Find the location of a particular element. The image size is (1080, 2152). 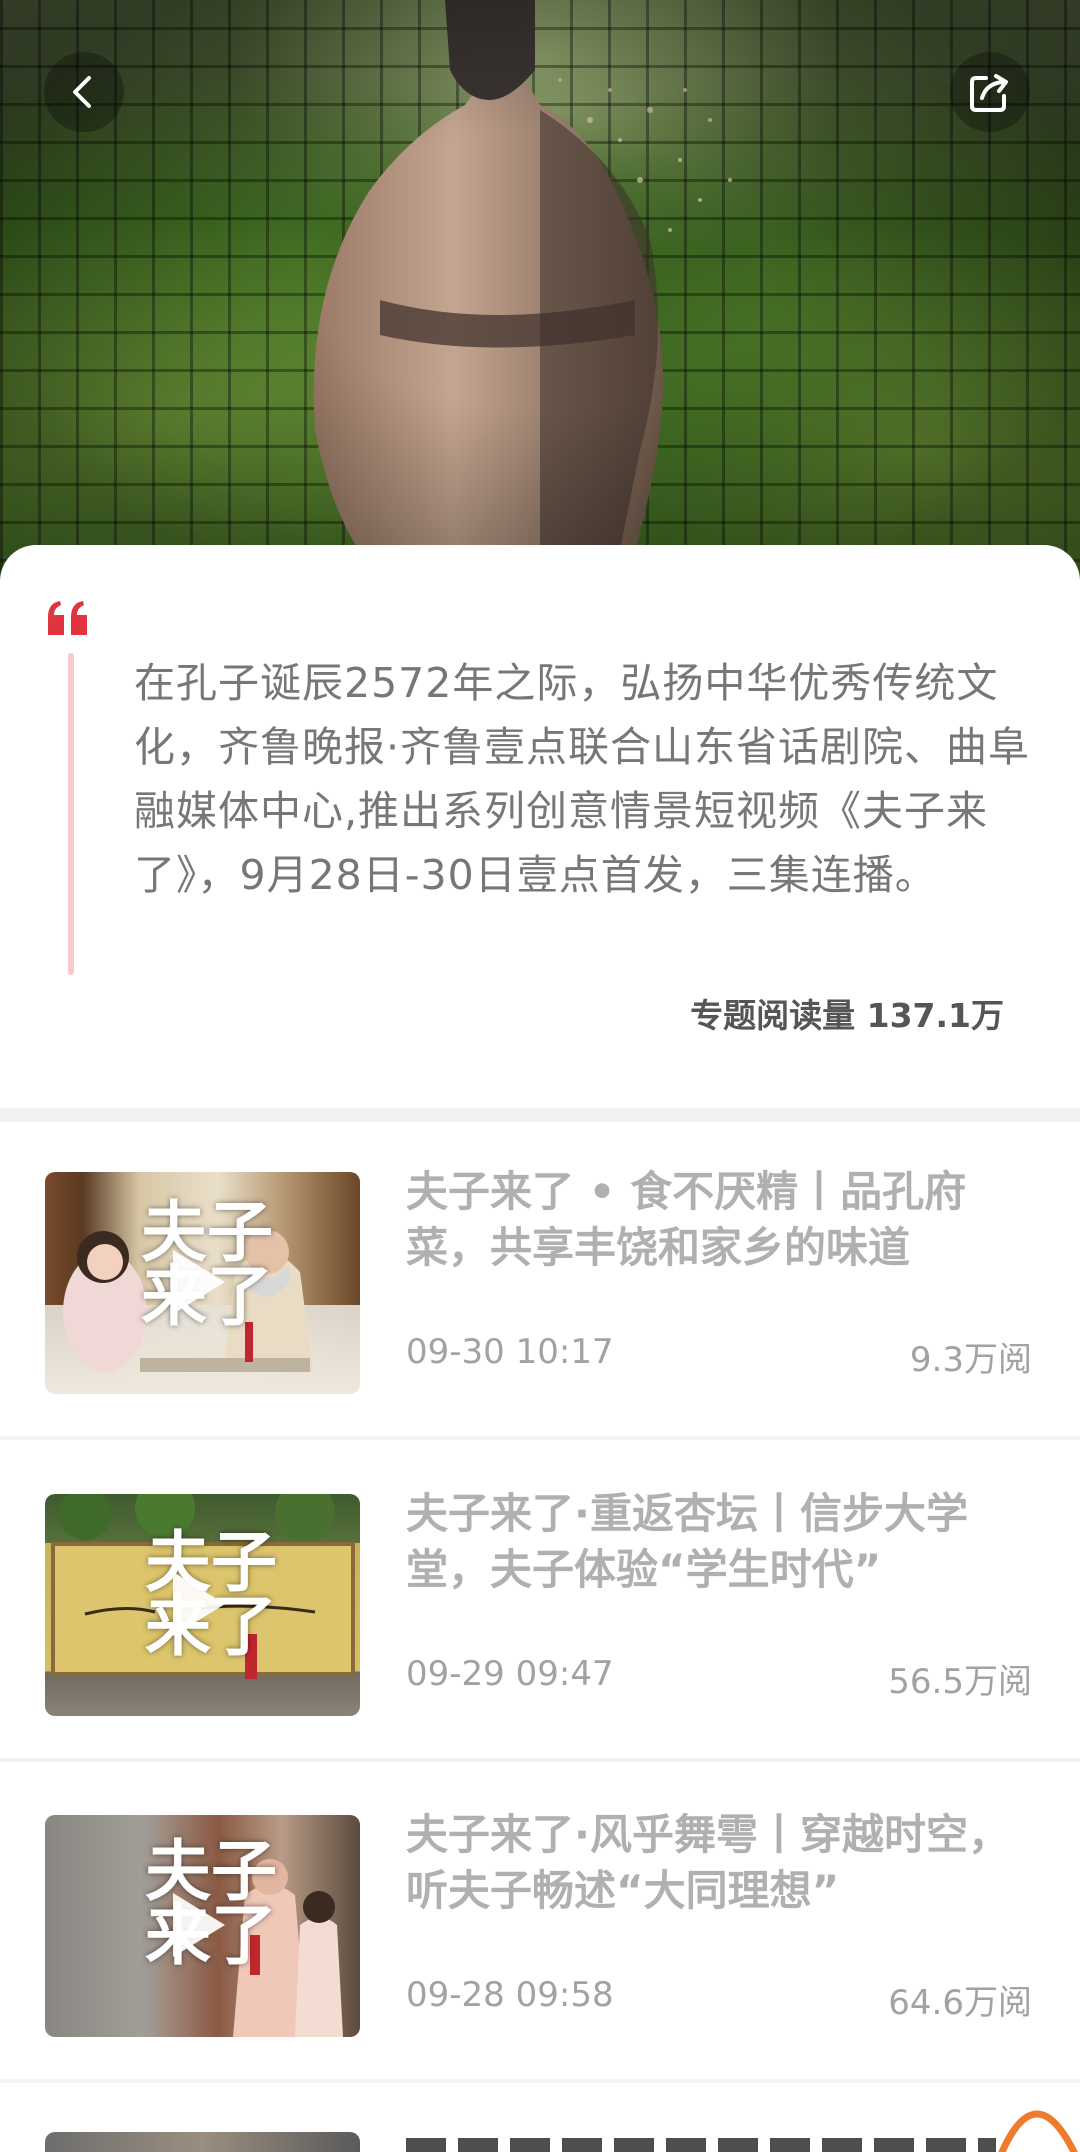

back-button is located at coordinates (84, 92).